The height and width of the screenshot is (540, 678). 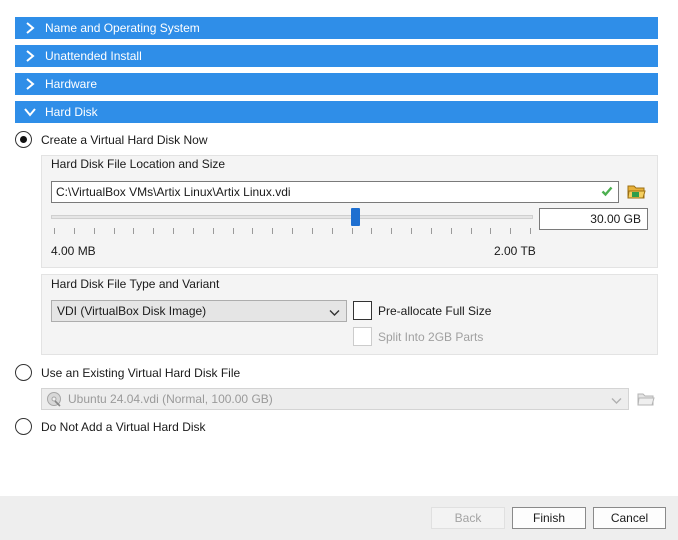 I want to click on existing-disk-label: Use an Existing Virtual Hard Disk File, so click(x=141, y=373).